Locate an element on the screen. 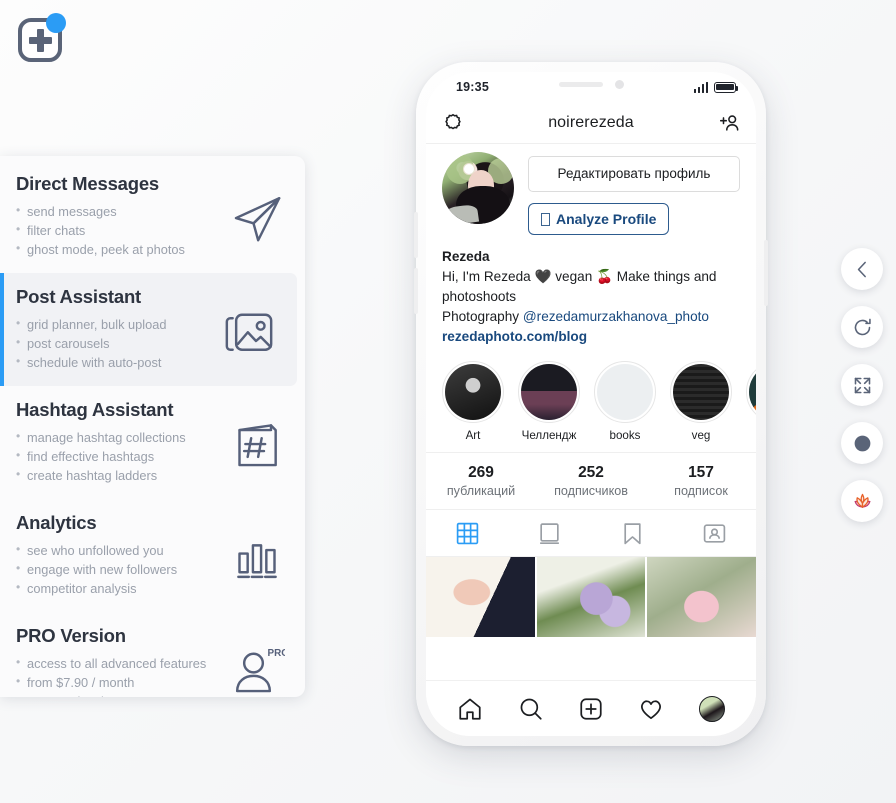 The image size is (896, 803). svg-text: PRO is located at coordinates (277, 653).